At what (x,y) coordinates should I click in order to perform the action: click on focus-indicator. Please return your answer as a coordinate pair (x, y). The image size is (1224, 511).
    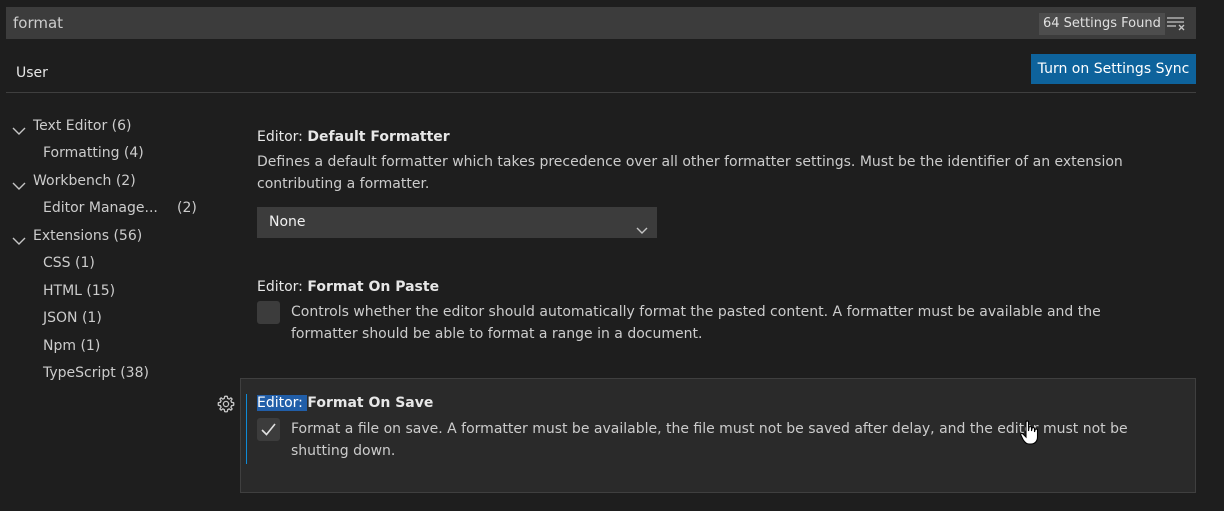
    Looking at the image, I should click on (246, 429).